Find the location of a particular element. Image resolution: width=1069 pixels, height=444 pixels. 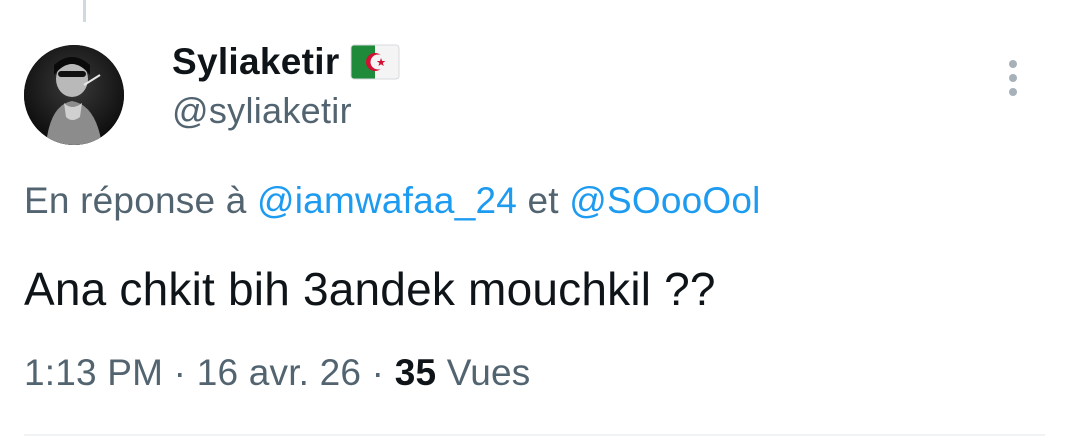

views-label: Vues is located at coordinates (483, 372).